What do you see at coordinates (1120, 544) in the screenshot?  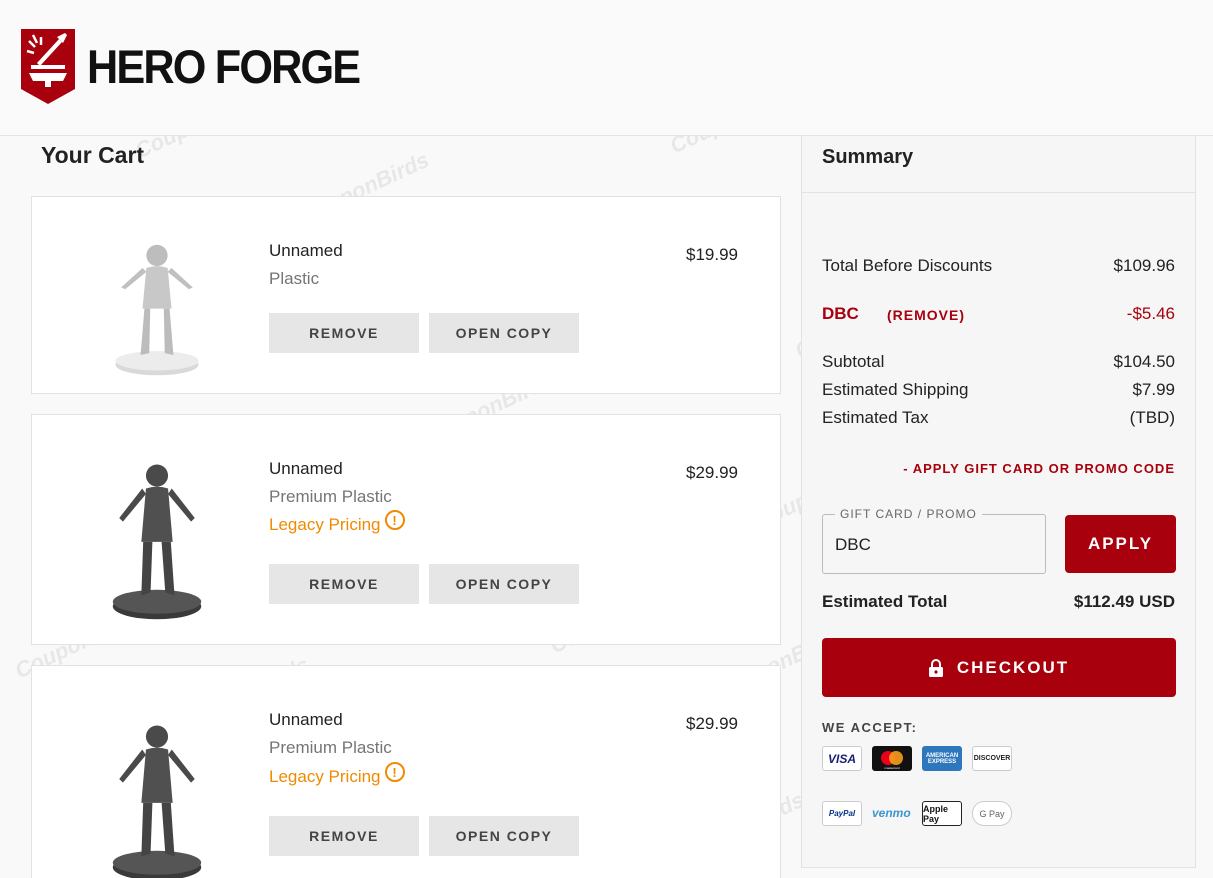 I see `apply-button: APPLY` at bounding box center [1120, 544].